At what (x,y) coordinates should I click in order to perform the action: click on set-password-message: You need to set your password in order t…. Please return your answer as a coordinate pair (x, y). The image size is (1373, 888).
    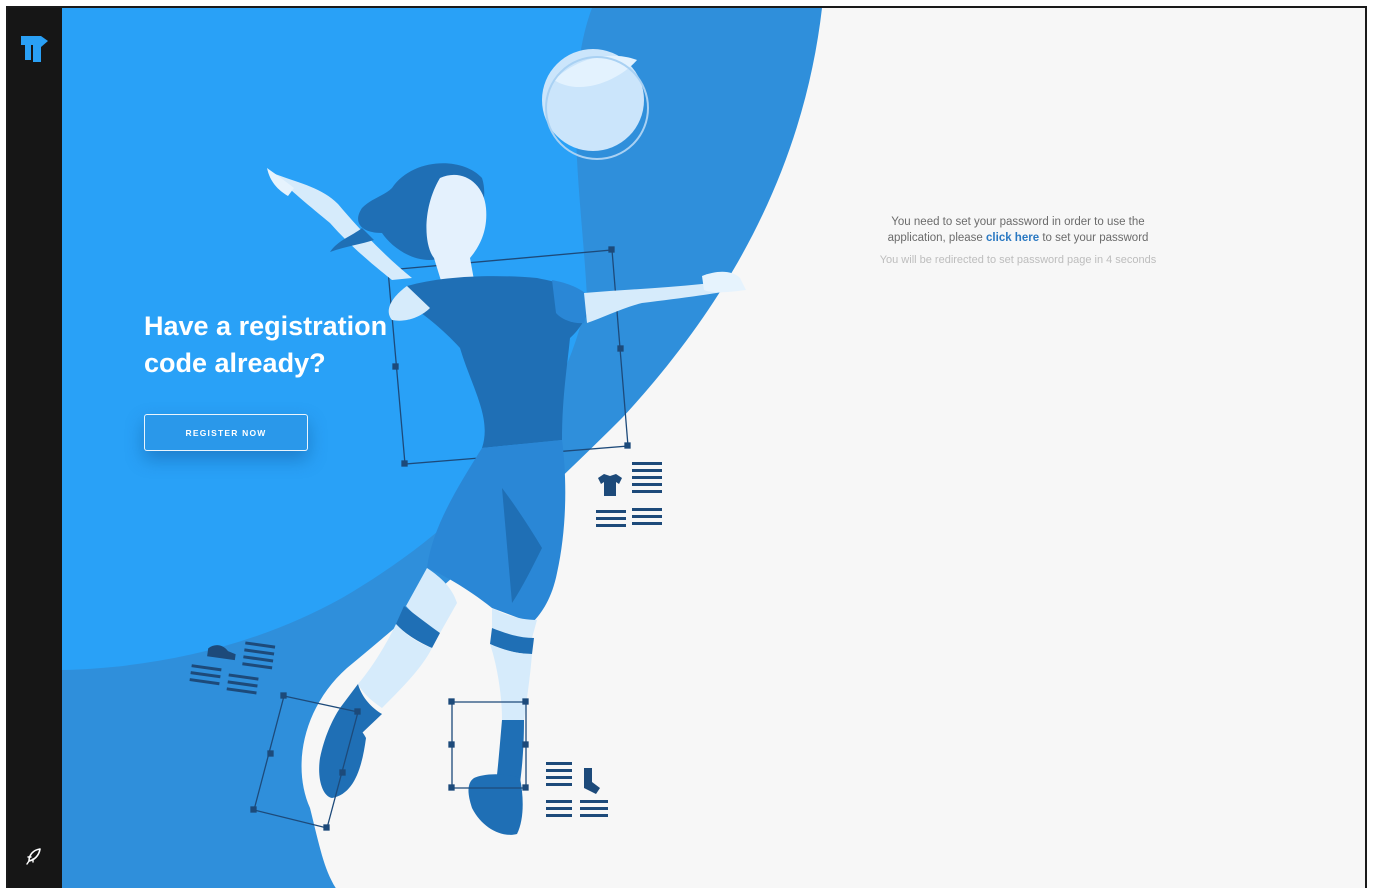
    Looking at the image, I should click on (1018, 240).